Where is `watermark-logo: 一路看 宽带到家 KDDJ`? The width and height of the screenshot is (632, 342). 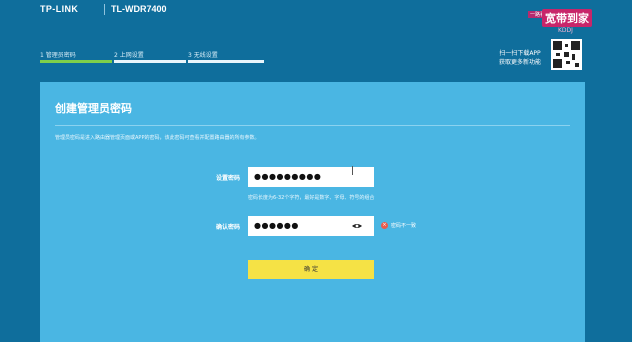
watermark-logo: 一路看 宽带到家 KDDJ is located at coordinates (561, 25).